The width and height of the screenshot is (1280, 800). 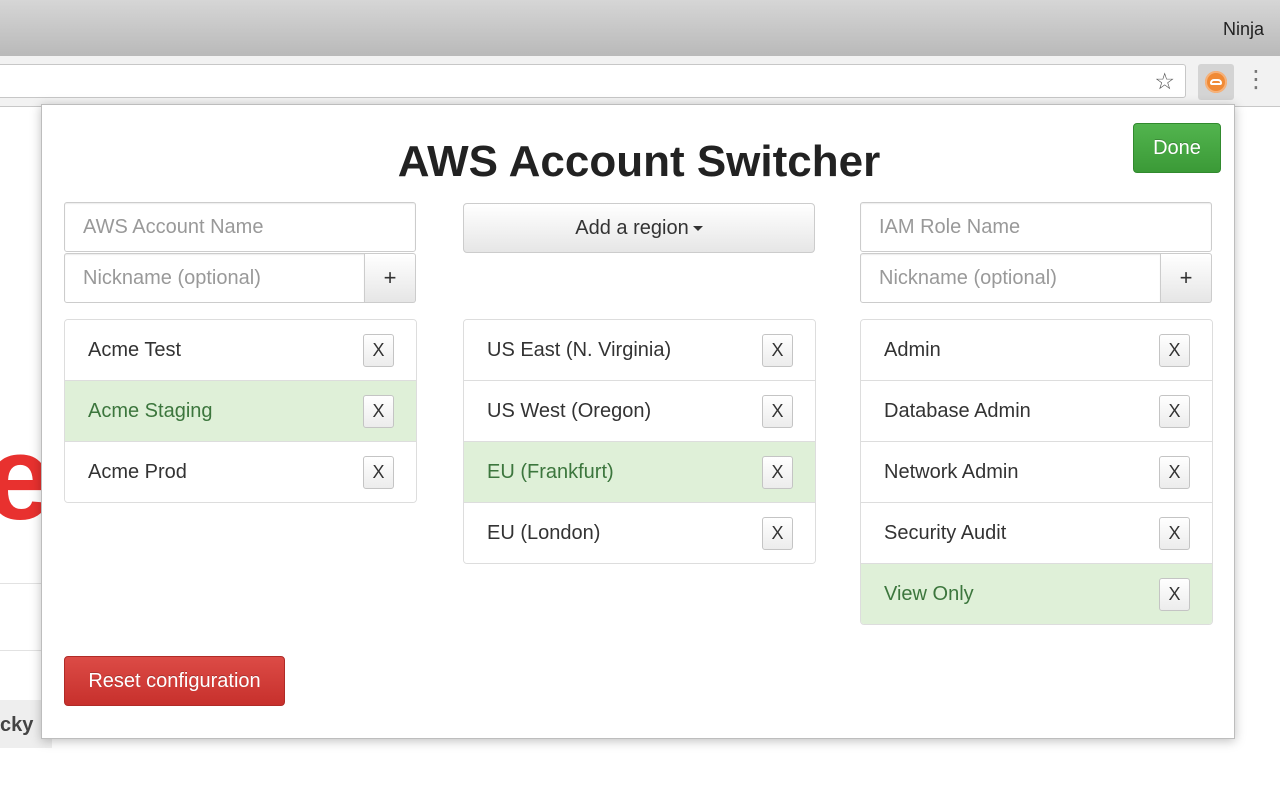 I want to click on list-item: Network Admin X, so click(x=1036, y=471).